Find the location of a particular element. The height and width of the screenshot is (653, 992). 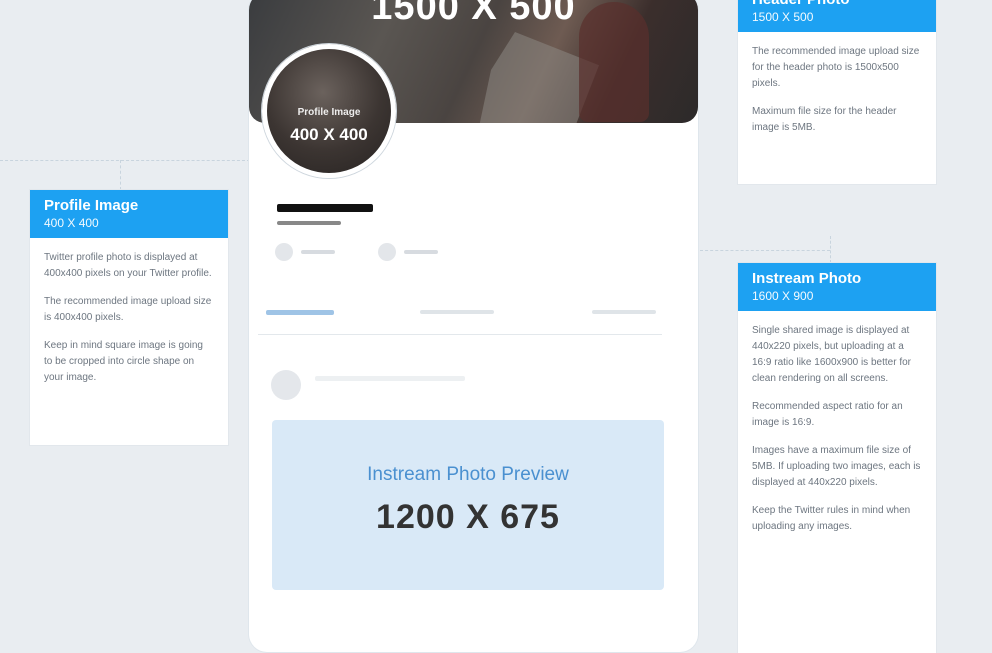

profile-name-placeholder is located at coordinates (325, 208).